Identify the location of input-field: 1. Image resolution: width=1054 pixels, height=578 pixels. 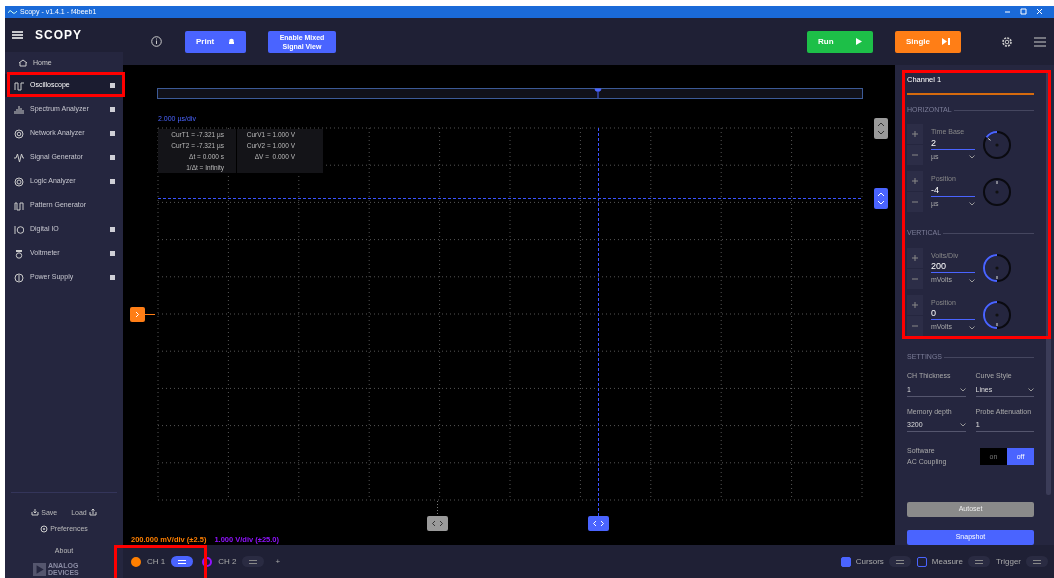
(1004, 426).